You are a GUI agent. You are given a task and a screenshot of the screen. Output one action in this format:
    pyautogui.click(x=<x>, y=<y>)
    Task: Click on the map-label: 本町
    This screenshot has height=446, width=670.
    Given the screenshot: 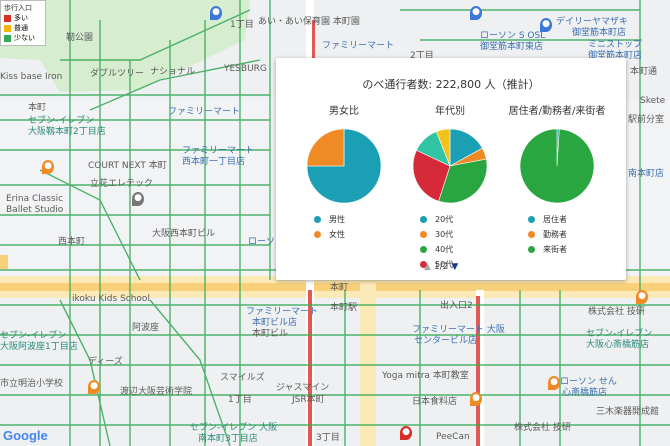 What is the action you would take?
    pyautogui.click(x=37, y=108)
    